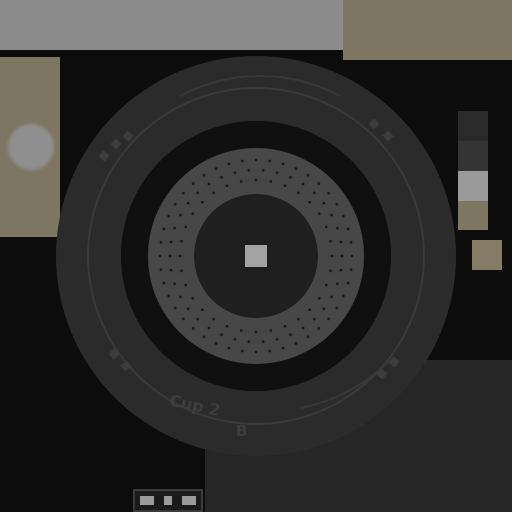  I want to click on small-khaki-square, so click(487, 255).